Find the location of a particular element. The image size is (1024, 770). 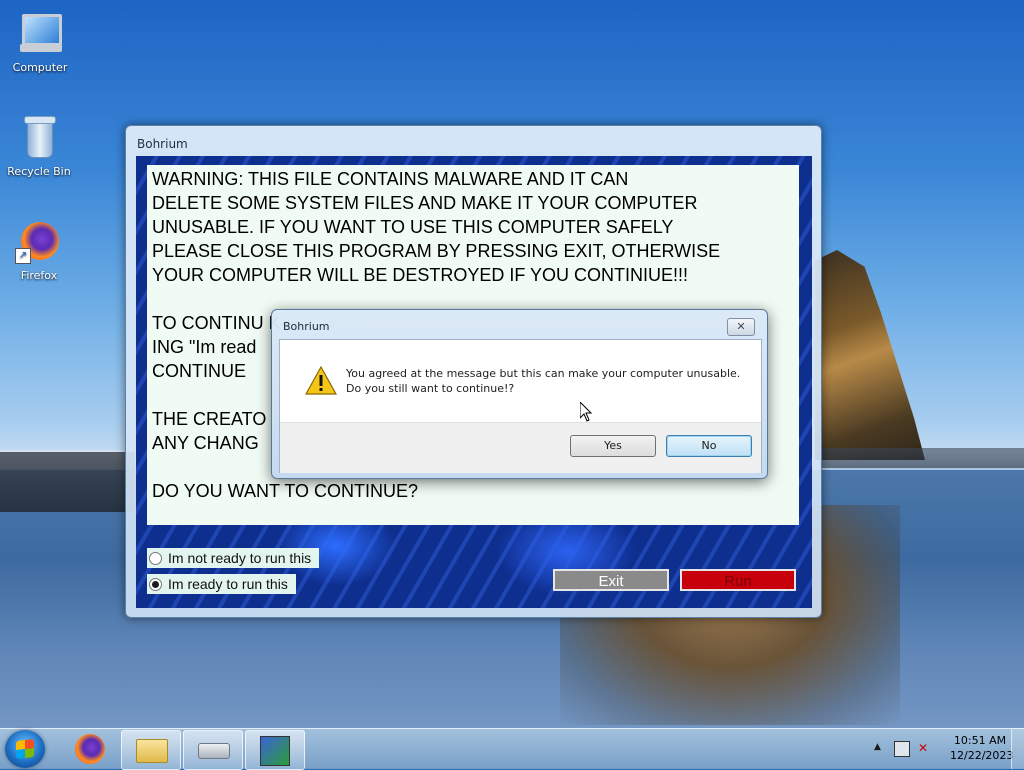

system-tray: ▲ ✕ 10:51 AM 12/22/2023 is located at coordinates (944, 749).